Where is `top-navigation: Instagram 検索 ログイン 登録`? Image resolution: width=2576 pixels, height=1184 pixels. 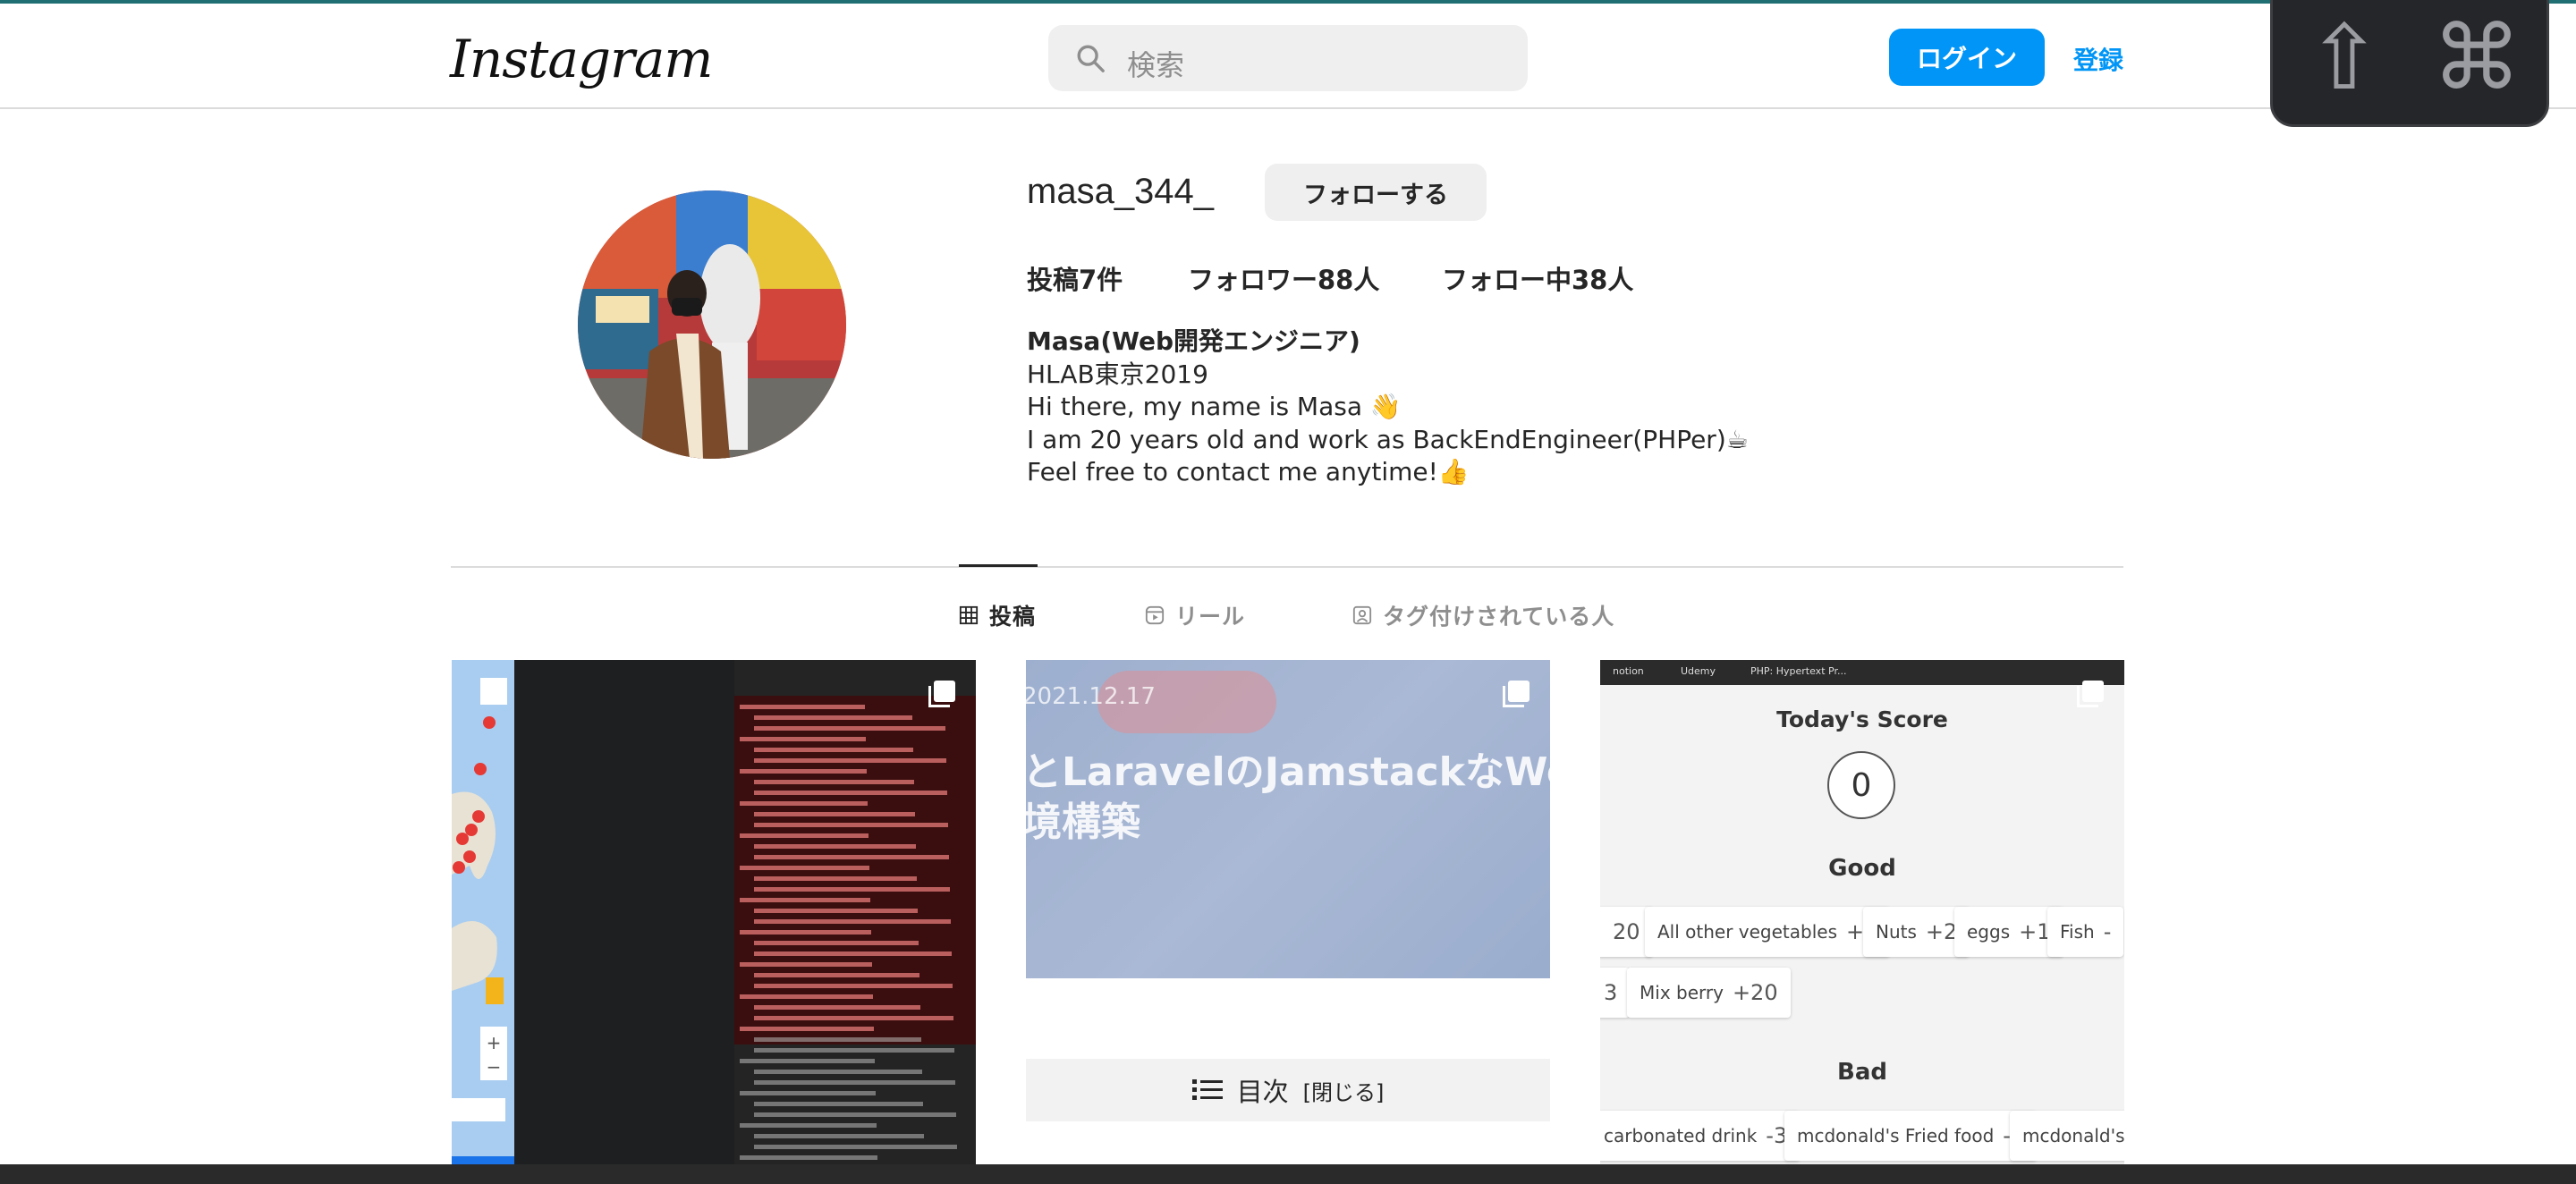
top-navigation: Instagram 検索 ログイン 登録 is located at coordinates (1288, 56).